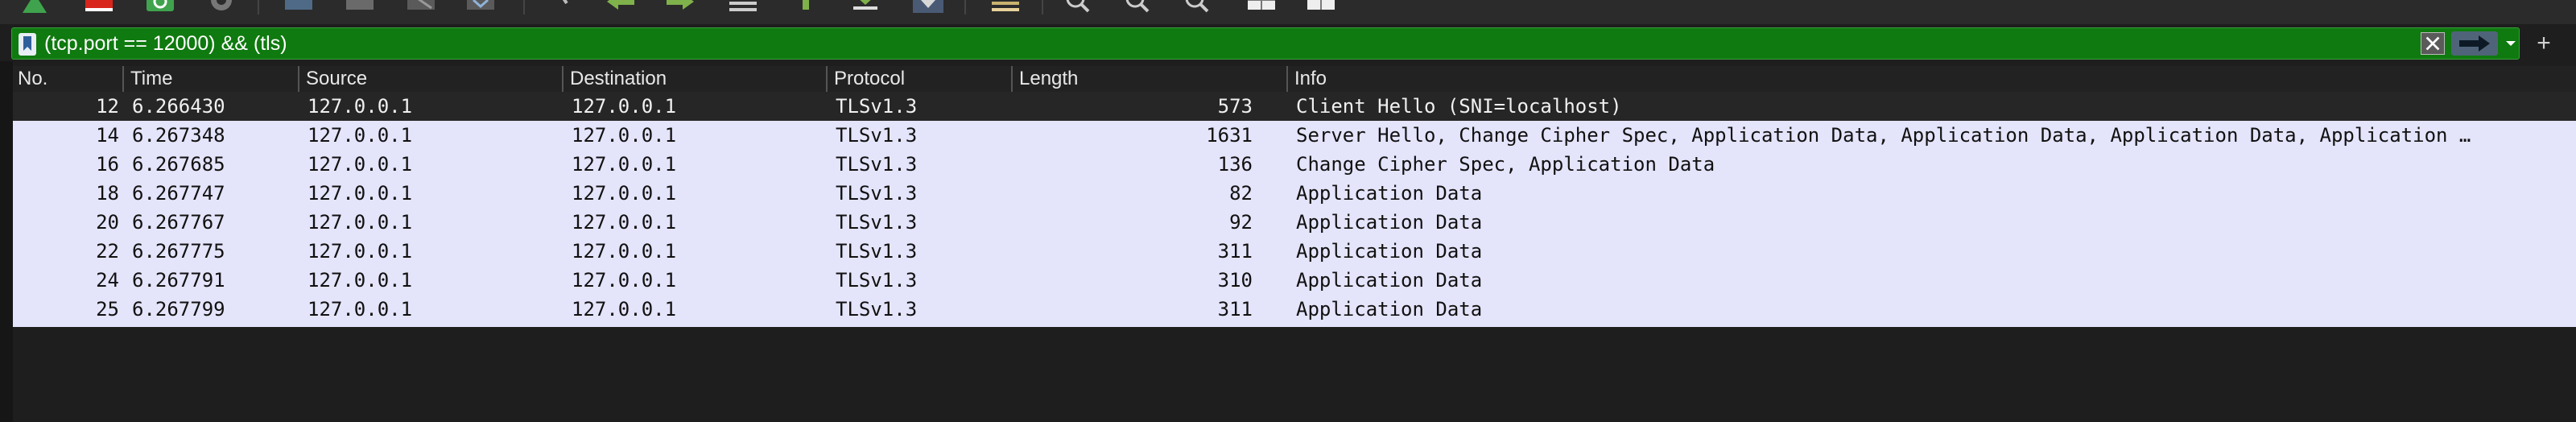  Describe the element at coordinates (1235, 164) in the screenshot. I see `packet-length: 136` at that location.